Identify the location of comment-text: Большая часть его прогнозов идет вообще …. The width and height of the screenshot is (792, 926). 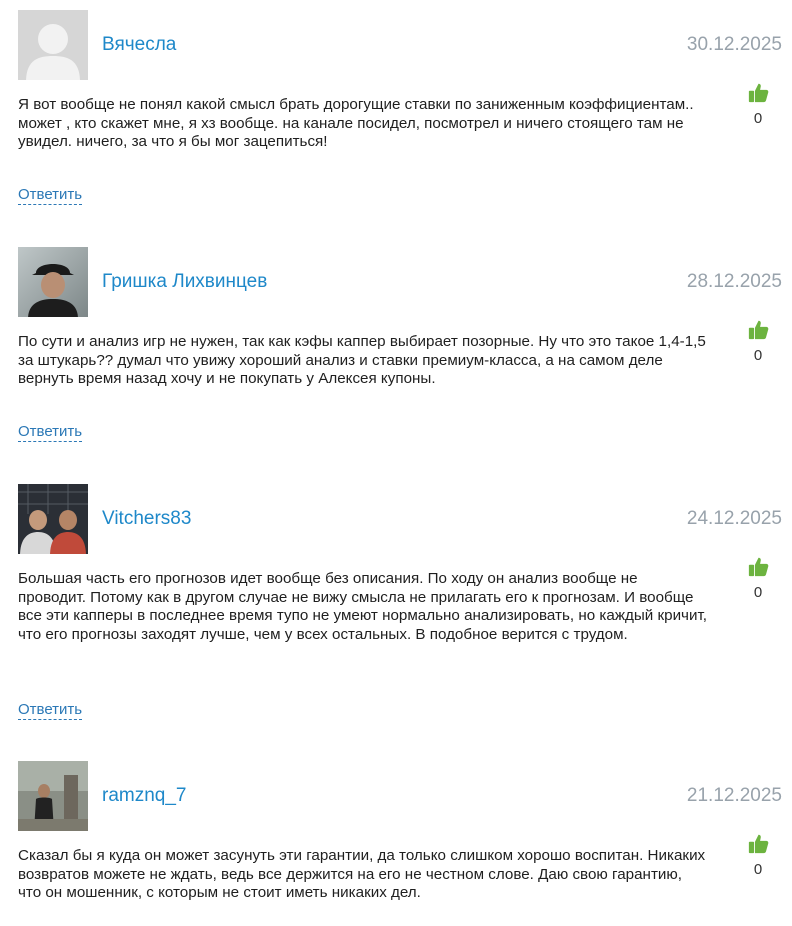
(362, 606).